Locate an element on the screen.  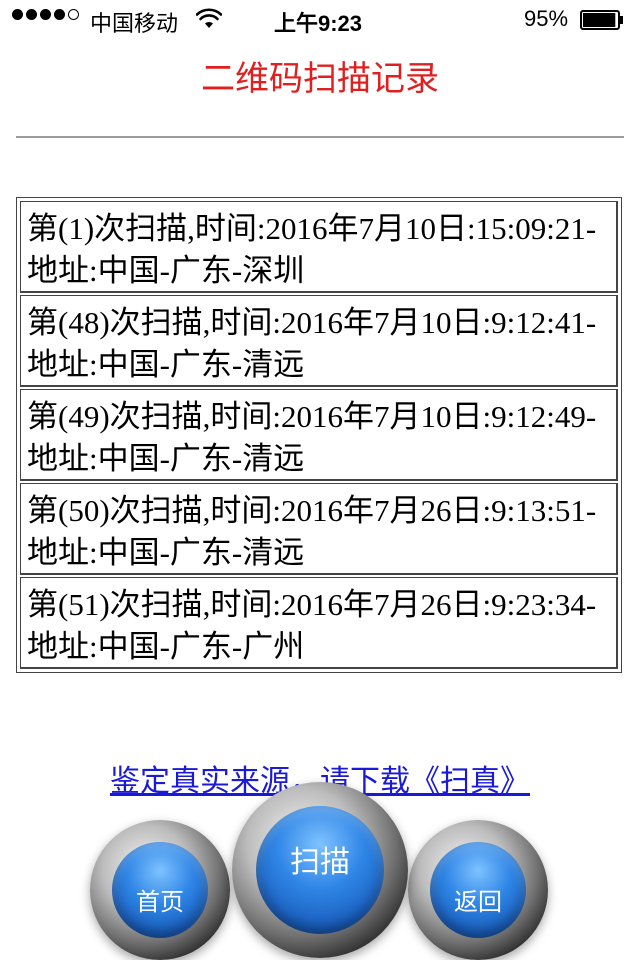
title-divider is located at coordinates (320, 137).